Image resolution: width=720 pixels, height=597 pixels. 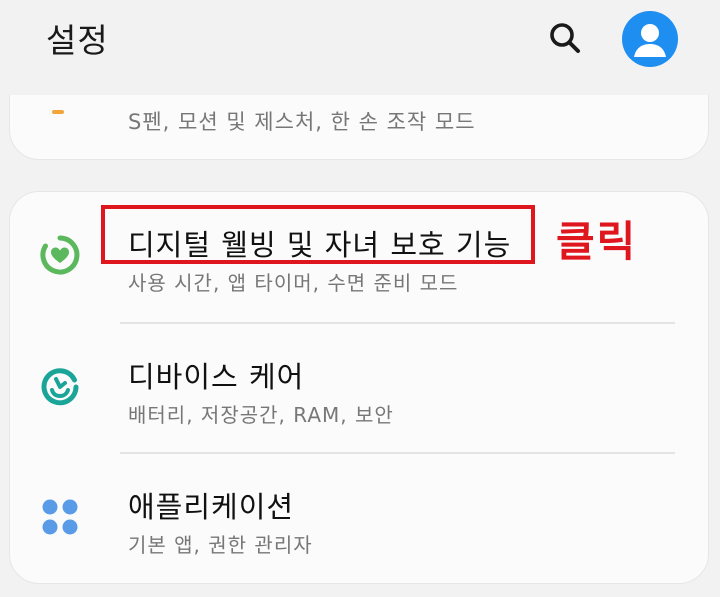 I want to click on account-button, so click(x=650, y=39).